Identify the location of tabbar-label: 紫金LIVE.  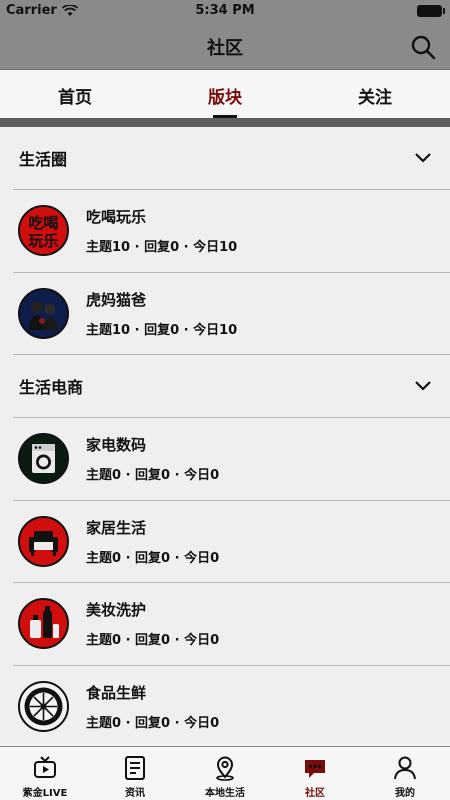
(45, 793).